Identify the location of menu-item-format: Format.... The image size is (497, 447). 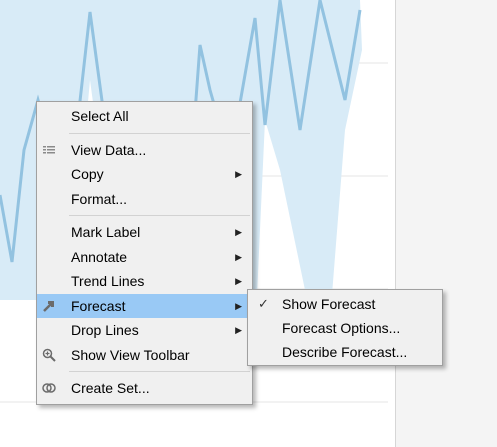
(144, 199).